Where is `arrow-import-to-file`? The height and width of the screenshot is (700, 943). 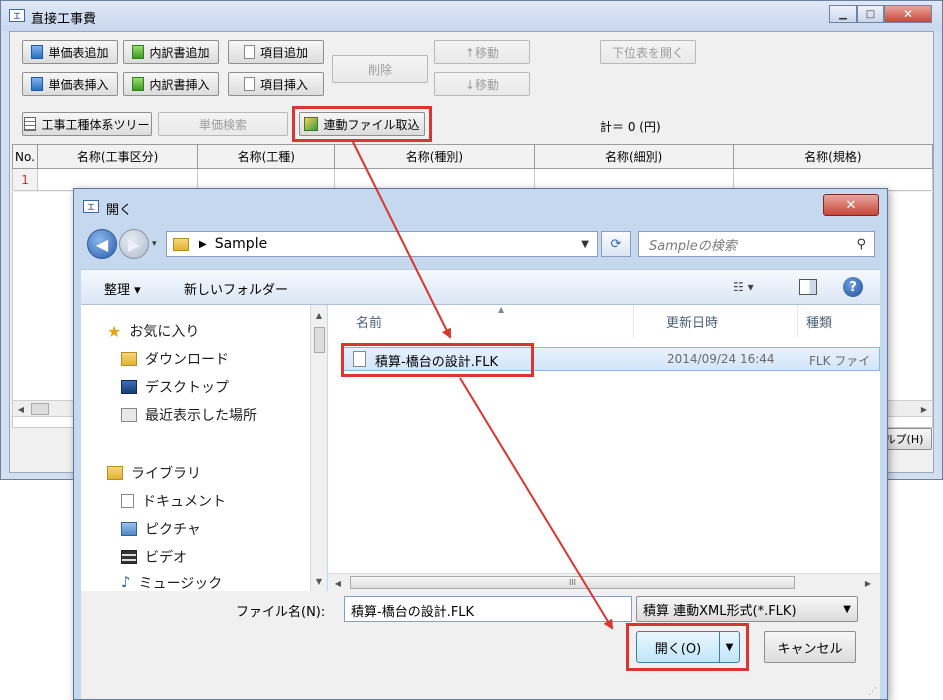
arrow-import-to-file is located at coordinates (401, 239).